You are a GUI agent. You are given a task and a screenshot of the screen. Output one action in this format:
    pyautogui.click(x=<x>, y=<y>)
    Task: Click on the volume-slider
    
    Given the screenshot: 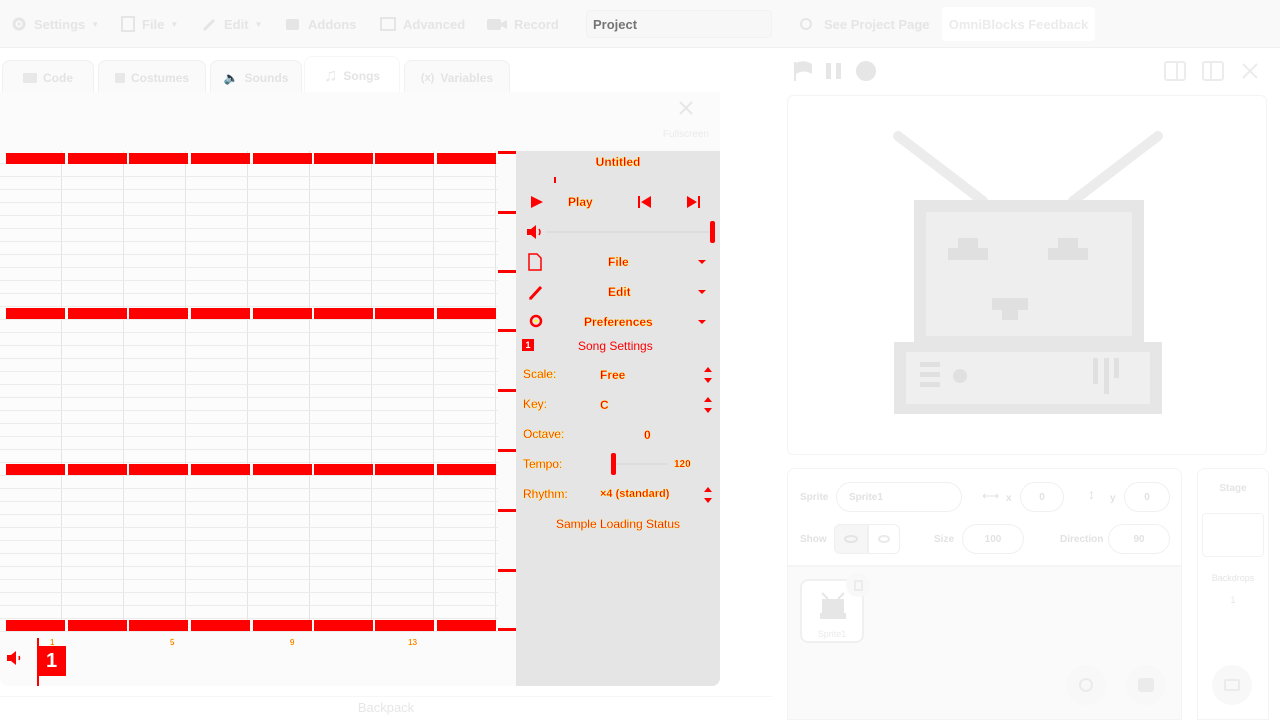 What is the action you would take?
    pyautogui.click(x=628, y=232)
    